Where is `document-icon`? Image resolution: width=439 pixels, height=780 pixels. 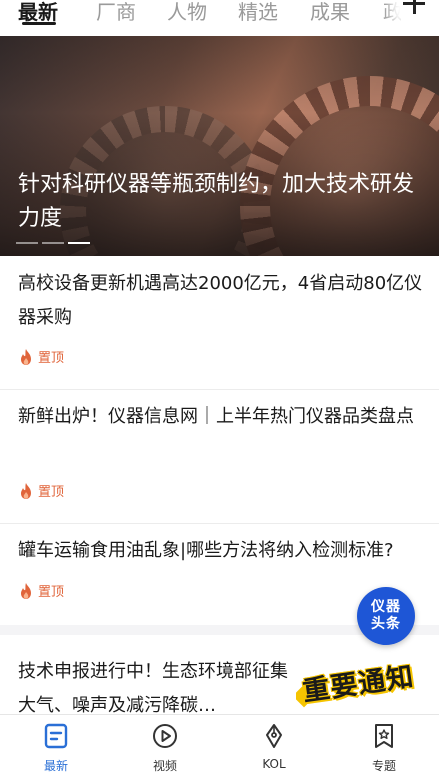
document-icon is located at coordinates (56, 736).